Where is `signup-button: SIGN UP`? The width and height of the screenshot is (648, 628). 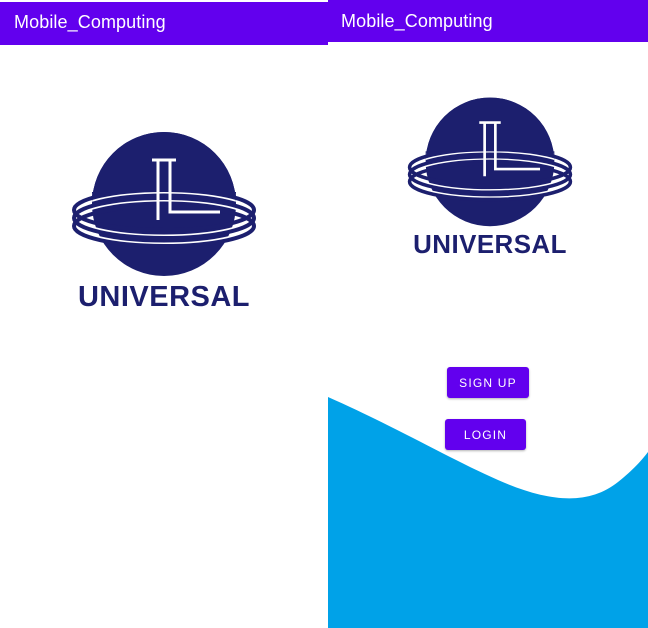 signup-button: SIGN UP is located at coordinates (488, 382).